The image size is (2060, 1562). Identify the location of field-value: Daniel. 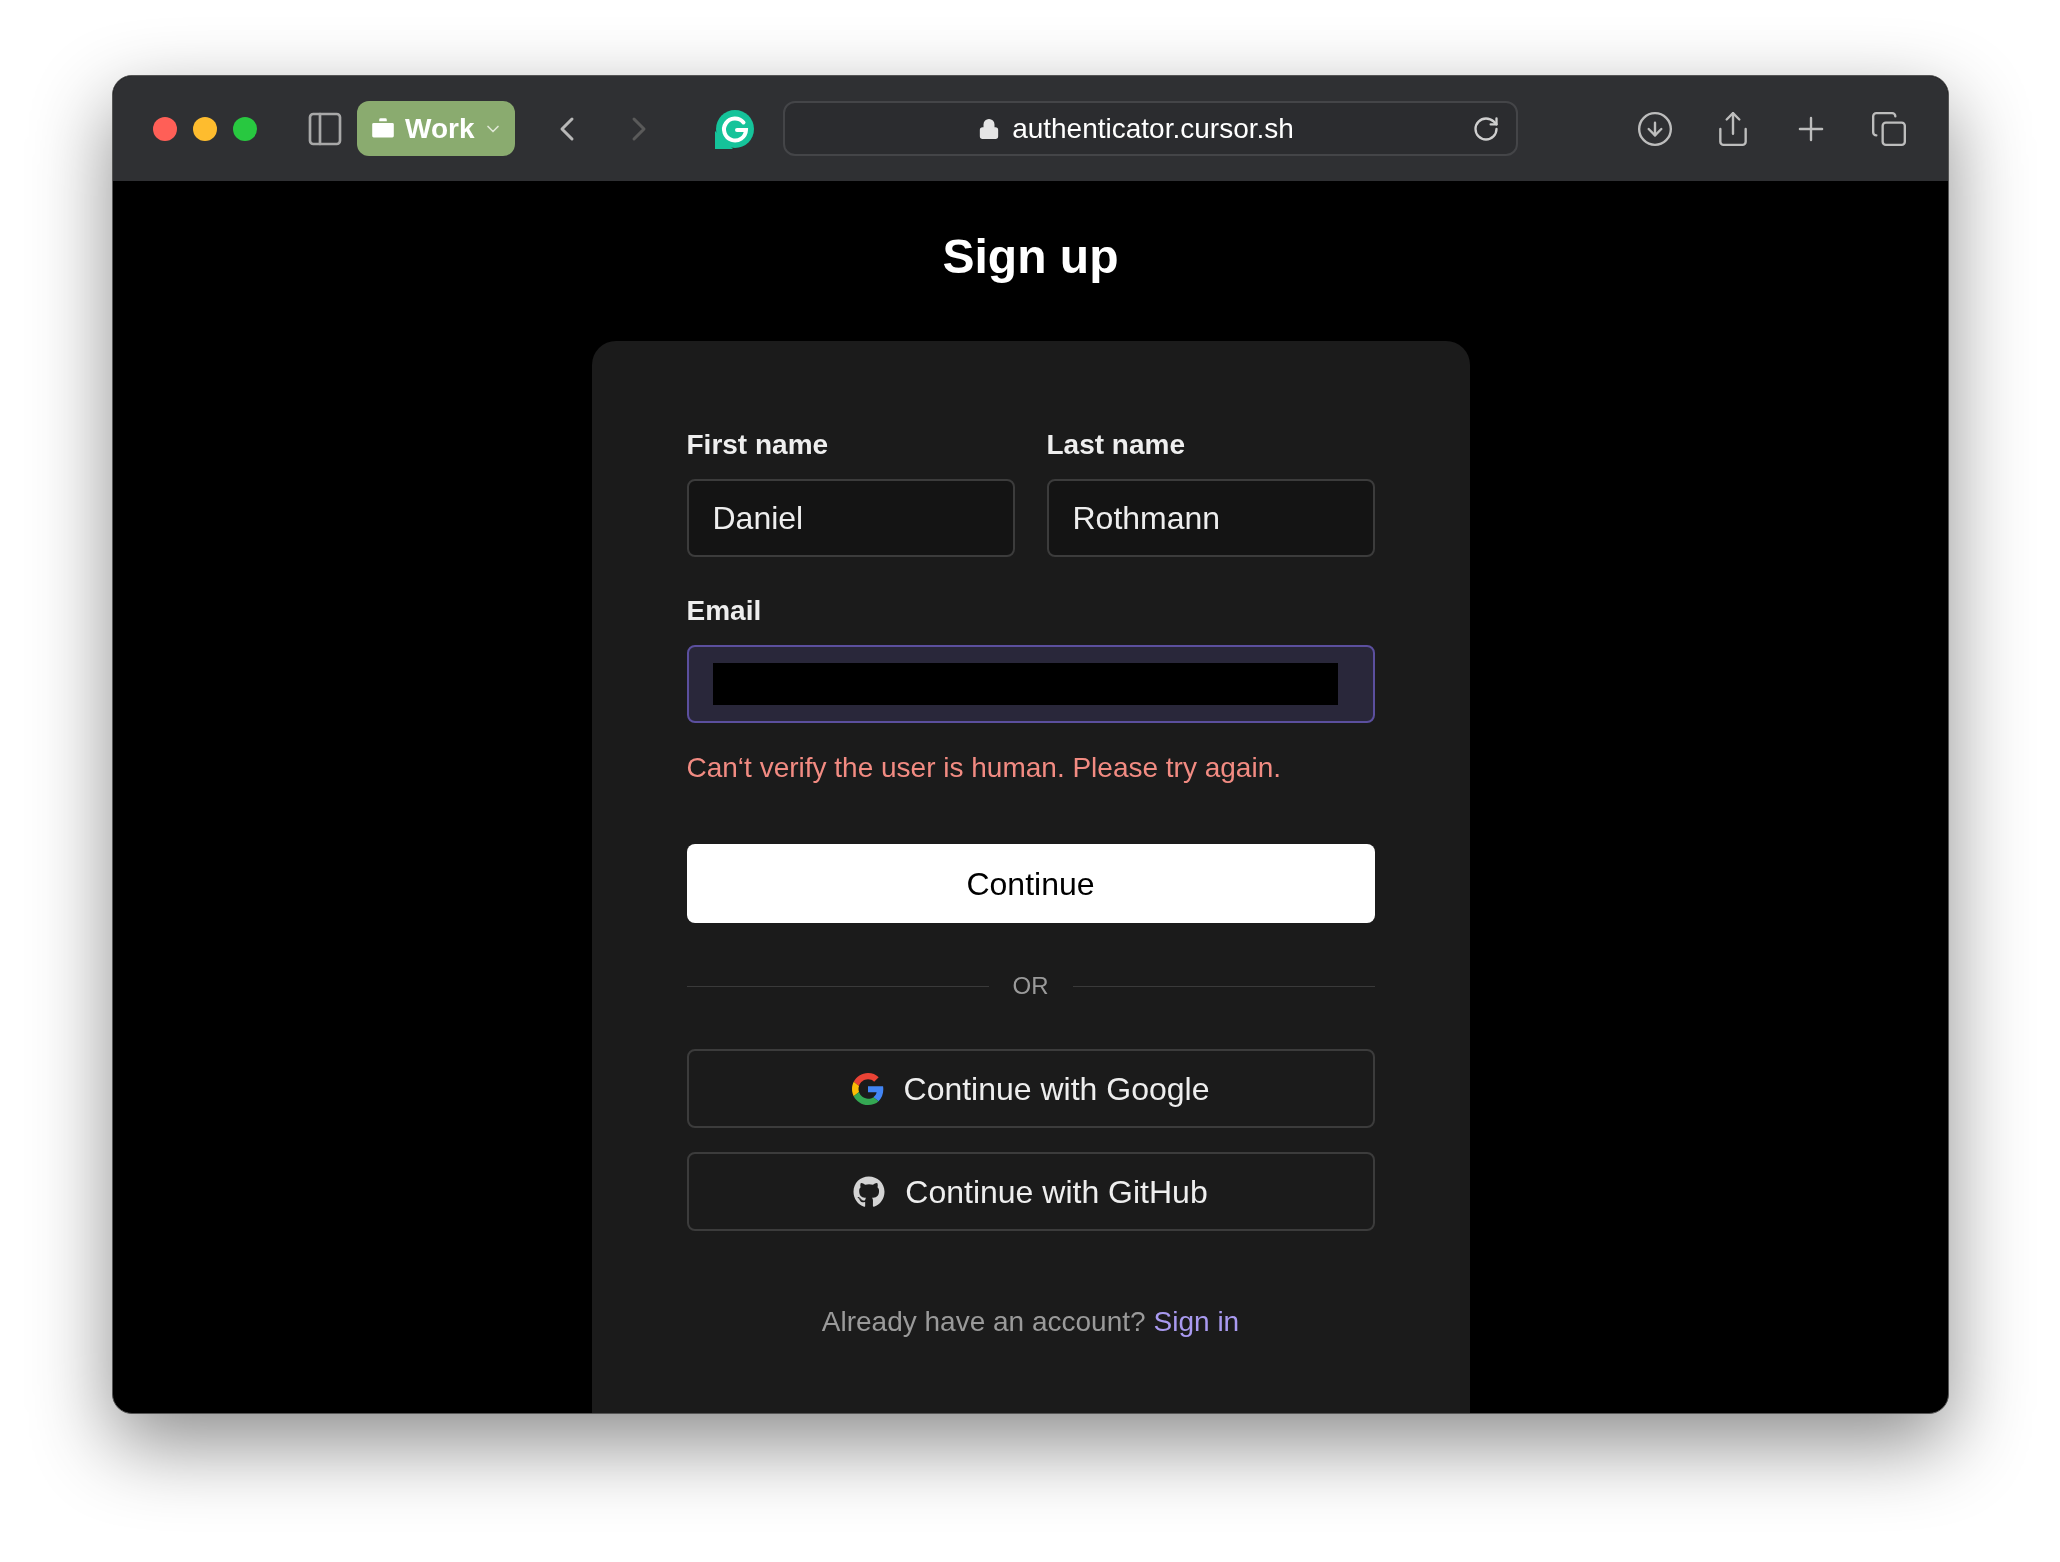
(758, 518).